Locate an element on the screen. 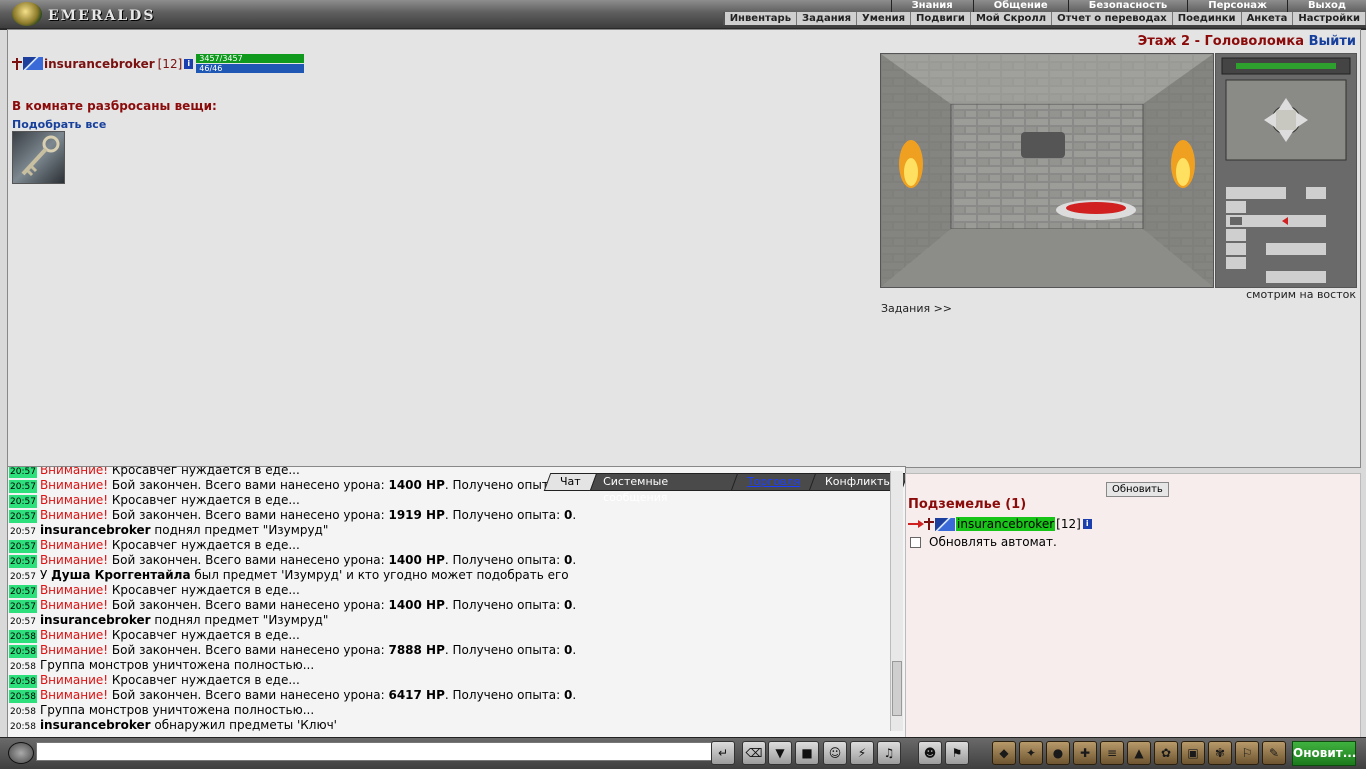 This screenshot has height=769, width=1366. dungeon-view is located at coordinates (1047, 170).